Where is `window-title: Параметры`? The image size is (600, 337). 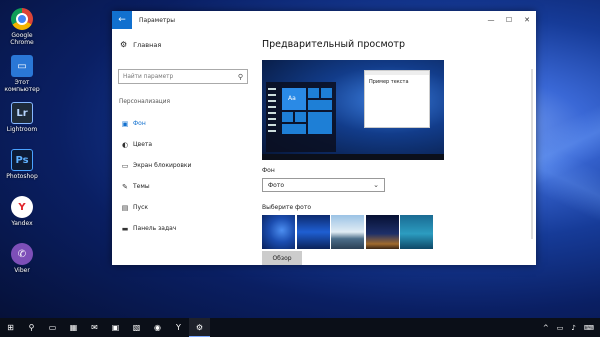
window-title: Параметры is located at coordinates (157, 20).